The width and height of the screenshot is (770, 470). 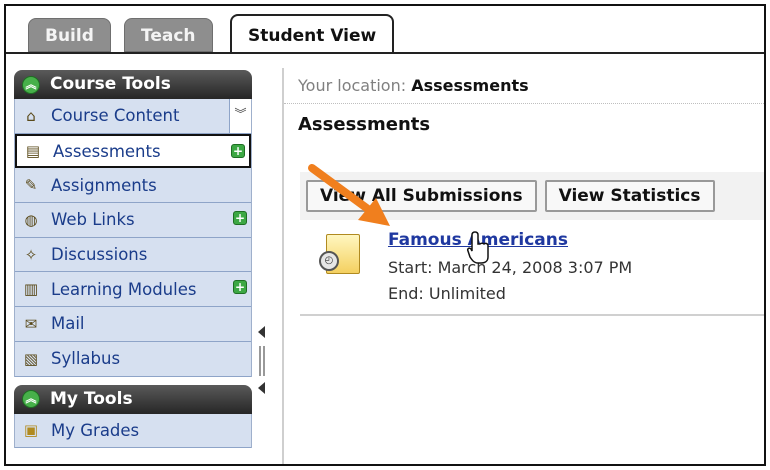 What do you see at coordinates (510, 267) in the screenshot?
I see `assessment-start: Start: March 24, 2008 3:07 PM` at bounding box center [510, 267].